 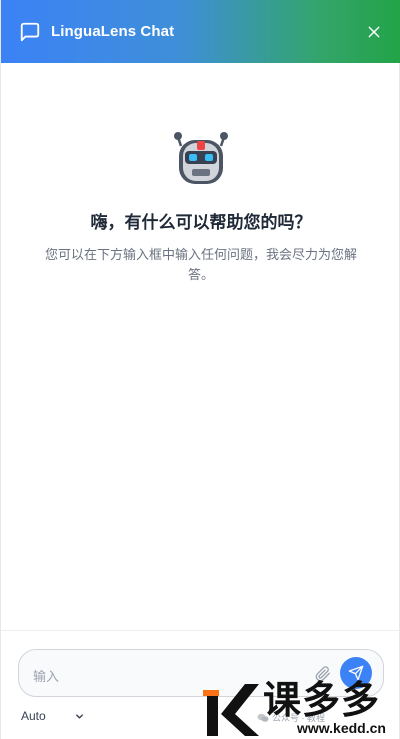 What do you see at coordinates (79, 716) in the screenshot?
I see `chevron-down-icon` at bounding box center [79, 716].